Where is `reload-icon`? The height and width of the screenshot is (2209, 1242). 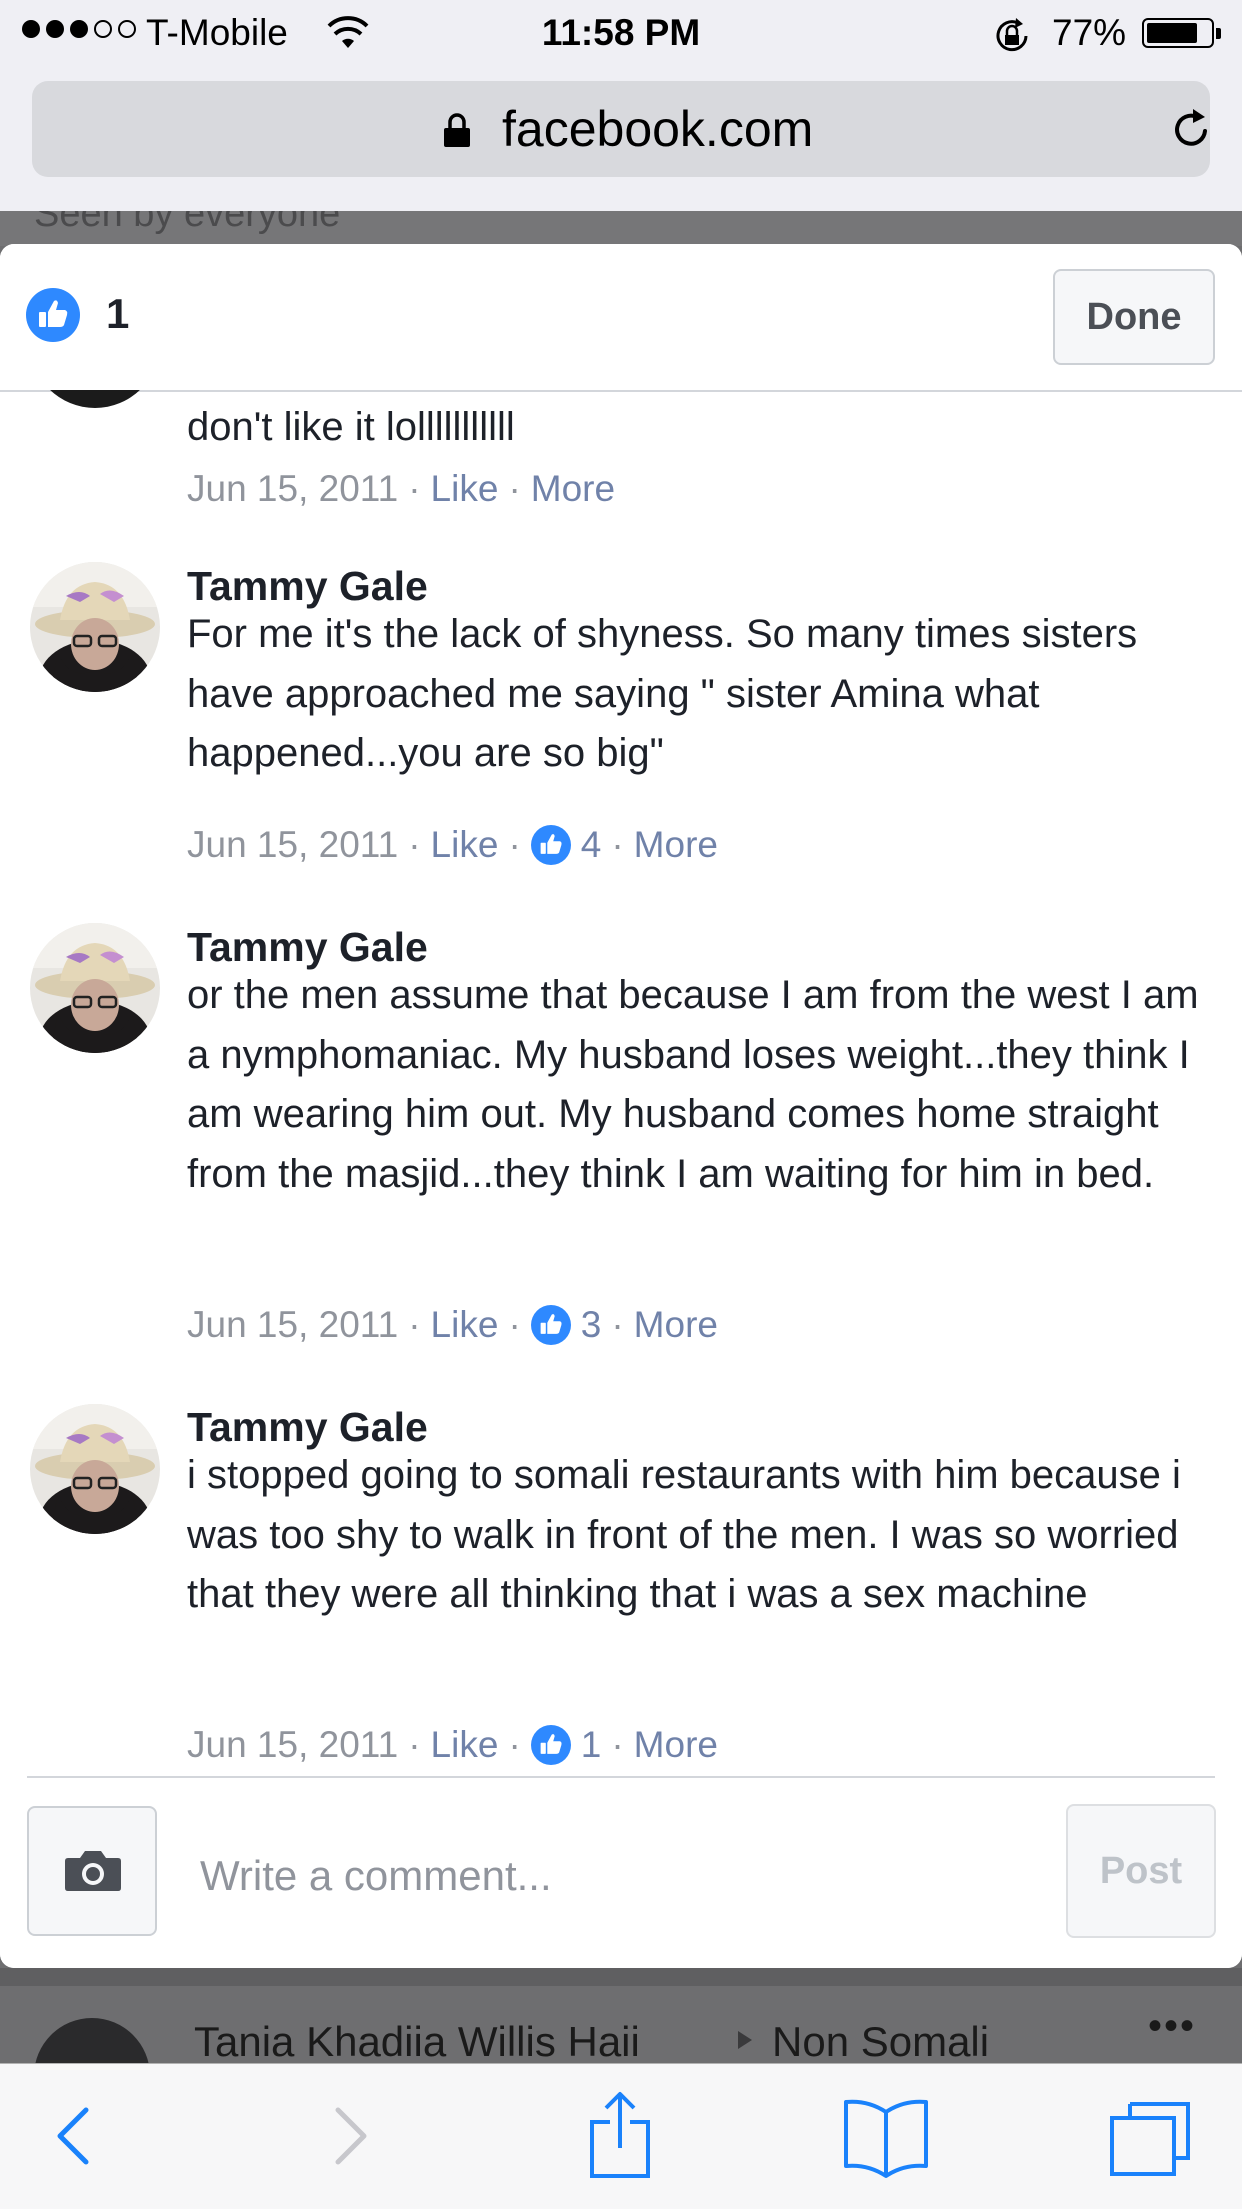 reload-icon is located at coordinates (1191, 129).